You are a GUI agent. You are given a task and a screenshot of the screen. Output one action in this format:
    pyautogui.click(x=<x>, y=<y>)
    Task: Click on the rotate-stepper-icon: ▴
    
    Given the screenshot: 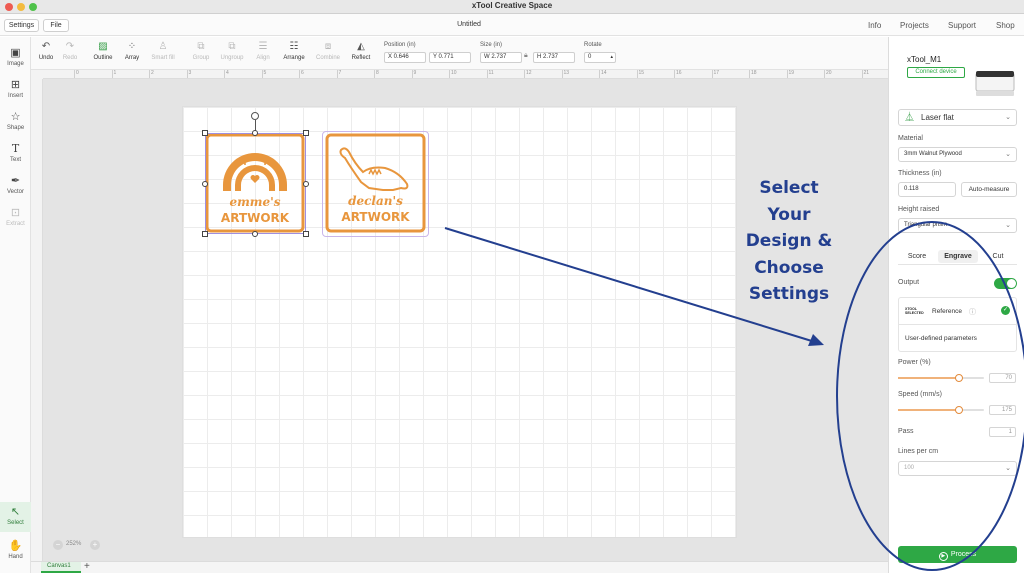 What is the action you would take?
    pyautogui.click(x=611, y=57)
    